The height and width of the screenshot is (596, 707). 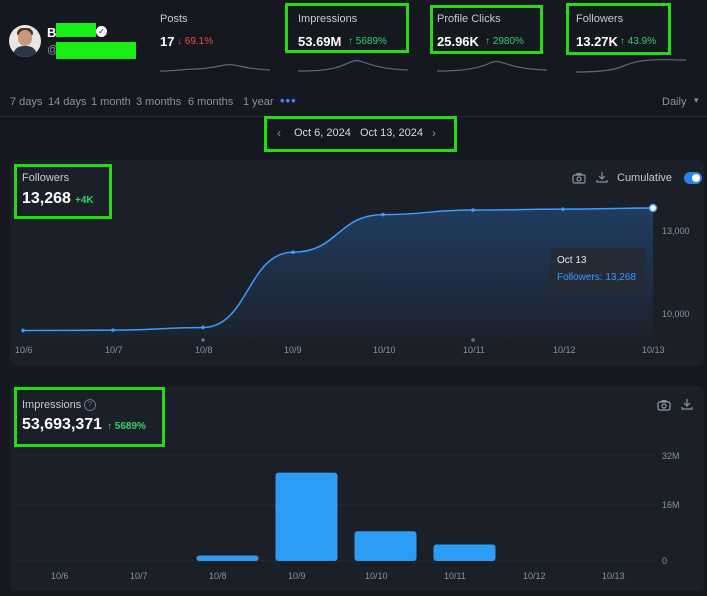 I want to click on y-tick-label: 0, so click(x=665, y=561).